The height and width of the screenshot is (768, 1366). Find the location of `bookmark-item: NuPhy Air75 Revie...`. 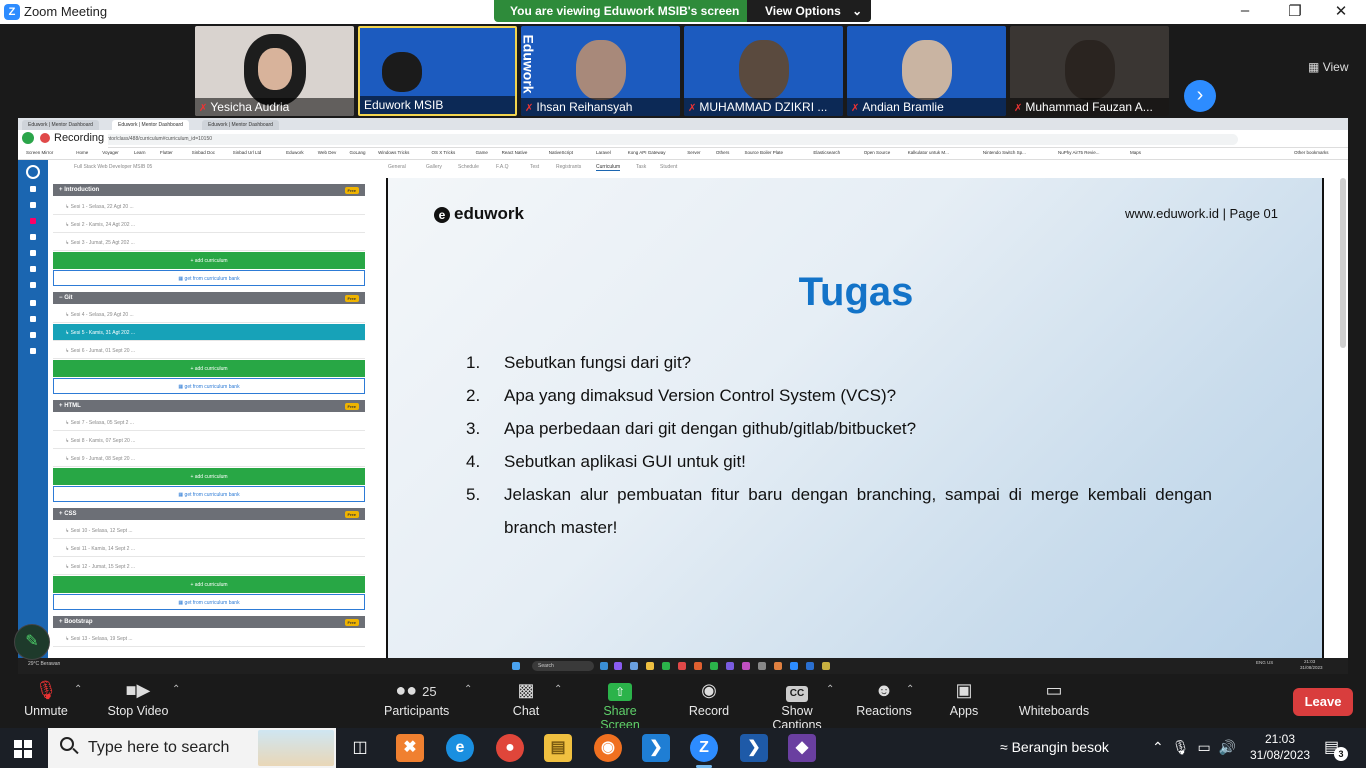

bookmark-item: NuPhy Air75 Revie... is located at coordinates (1079, 152).